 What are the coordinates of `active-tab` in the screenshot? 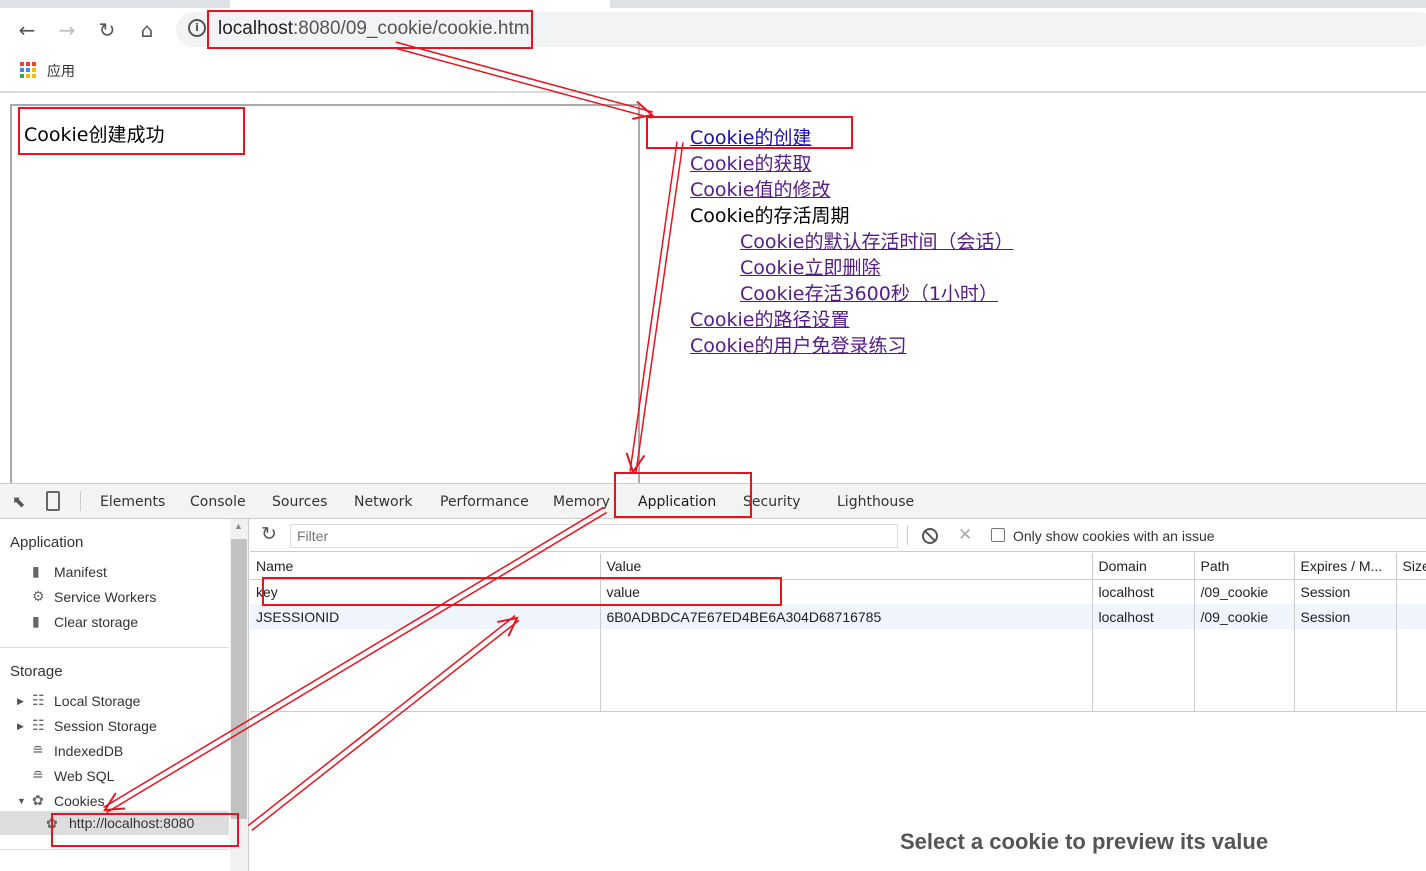 It's located at (420, 4).